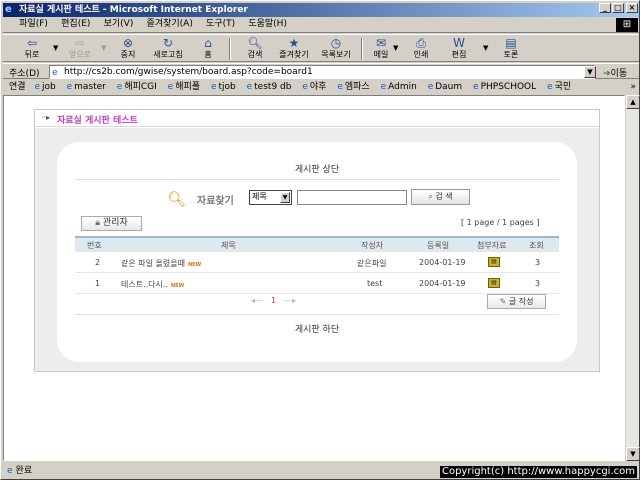 This screenshot has height=480, width=640. I want to click on stop-button: ⊗ 중지, so click(128, 49).